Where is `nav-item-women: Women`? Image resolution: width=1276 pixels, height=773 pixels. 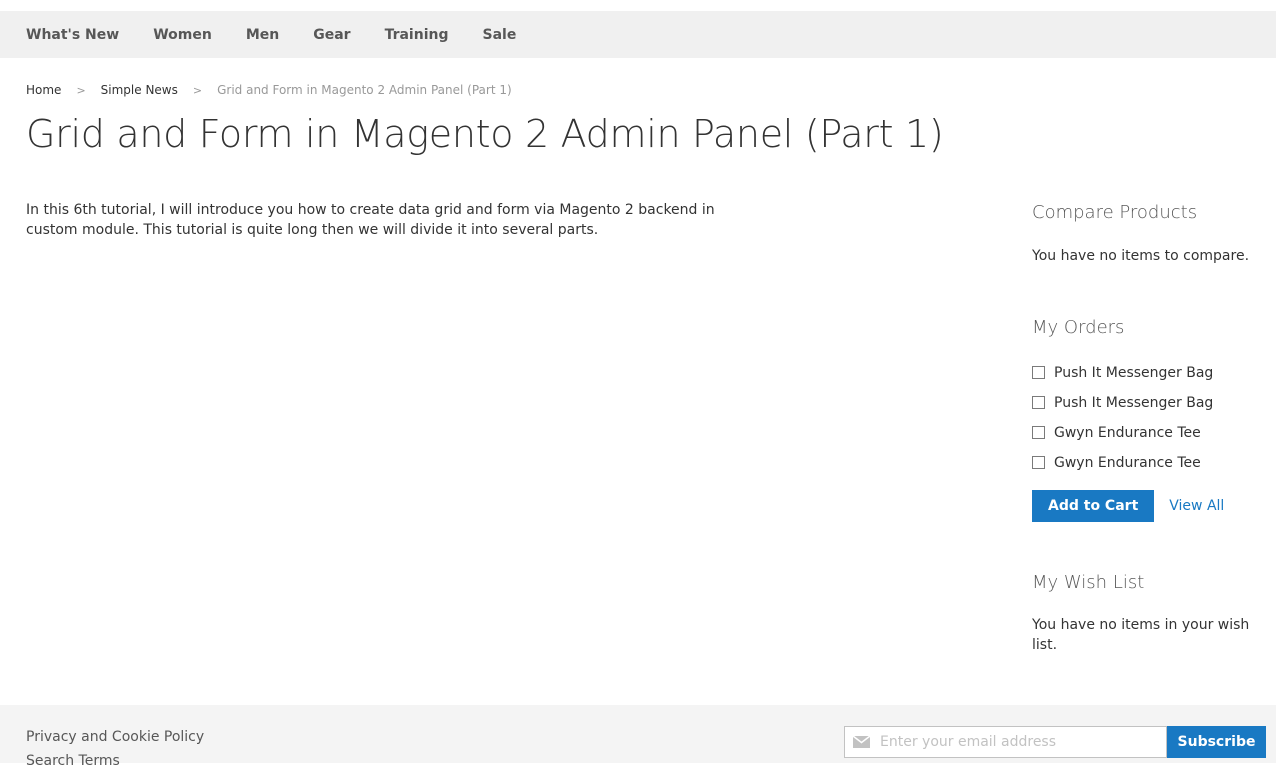 nav-item-women: Women is located at coordinates (182, 35).